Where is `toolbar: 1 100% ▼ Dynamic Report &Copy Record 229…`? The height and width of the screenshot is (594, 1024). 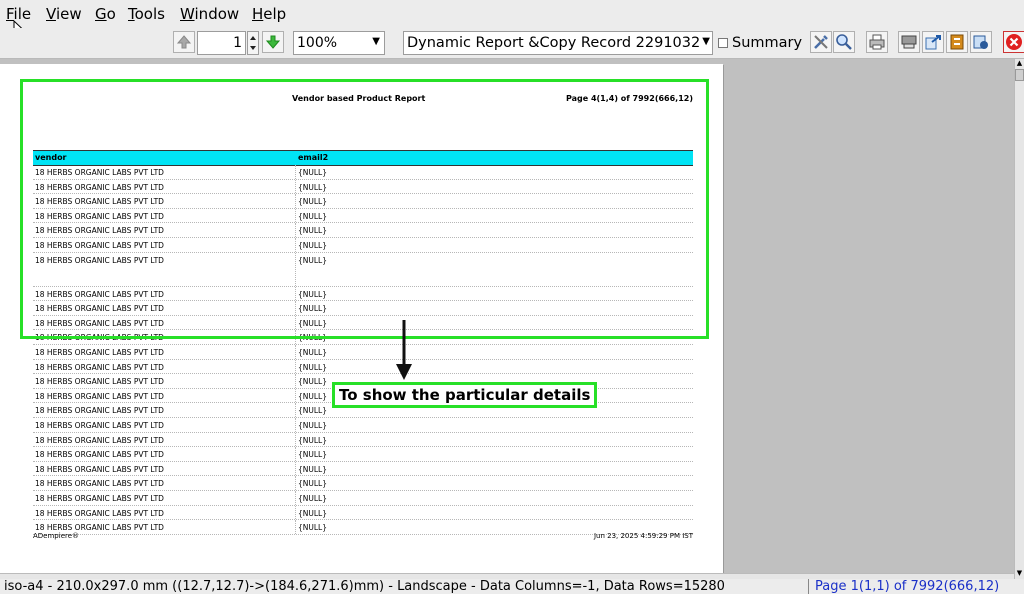
toolbar: 1 100% ▼ Dynamic Report &Copy Record 229… is located at coordinates (512, 43).